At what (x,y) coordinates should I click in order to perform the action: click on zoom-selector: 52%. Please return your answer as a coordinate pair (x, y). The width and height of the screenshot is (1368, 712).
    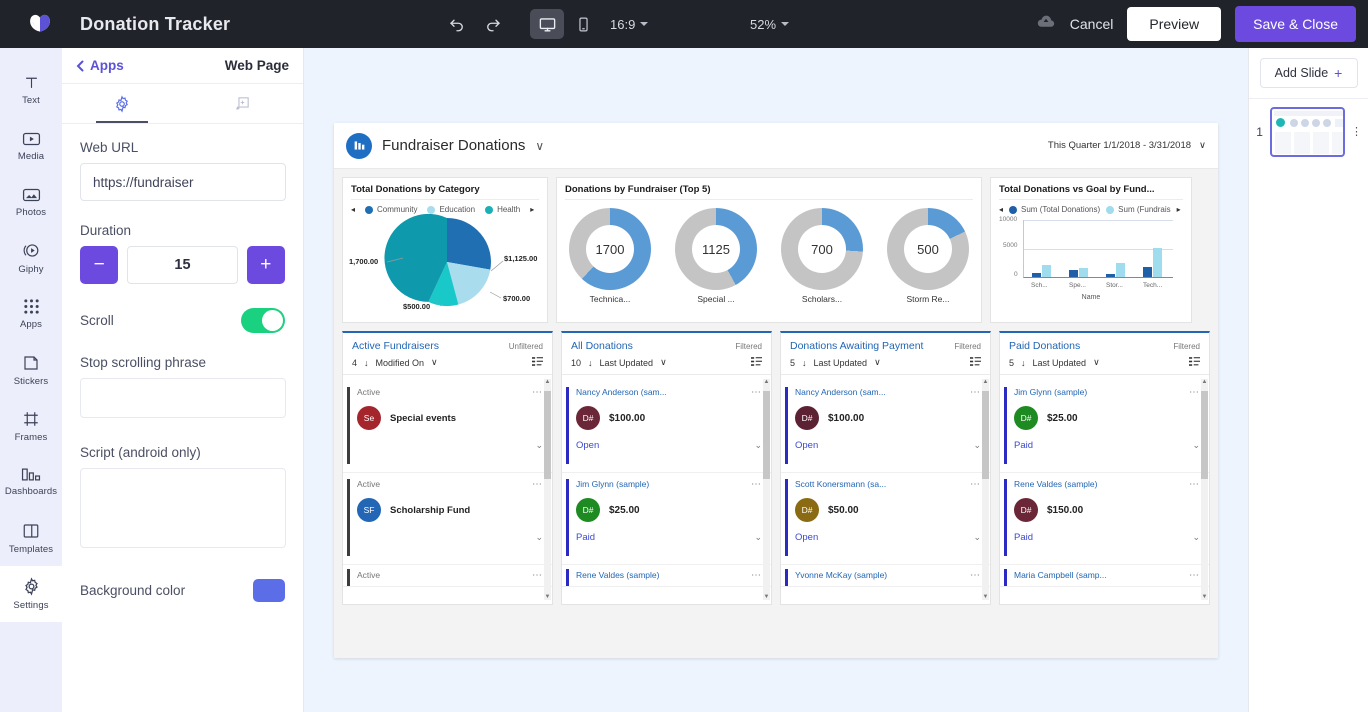
    Looking at the image, I should click on (770, 24).